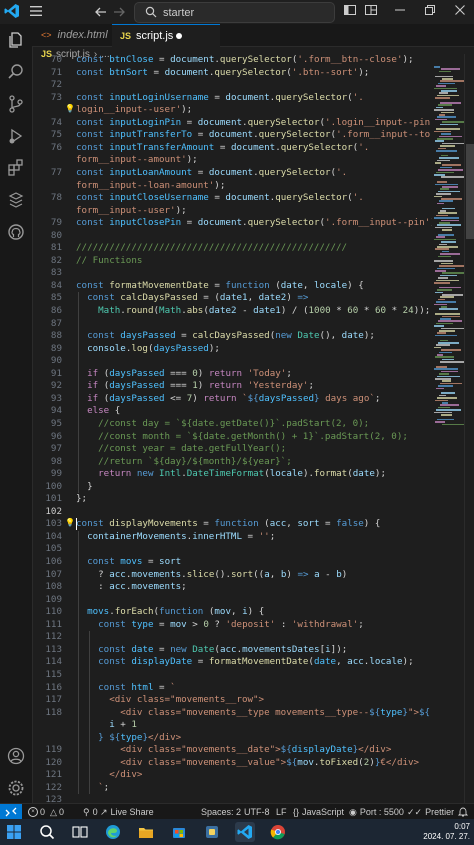 Image resolution: width=474 pixels, height=845 pixels. What do you see at coordinates (232, 549) in the screenshot?
I see `code-line: 105` at bounding box center [232, 549].